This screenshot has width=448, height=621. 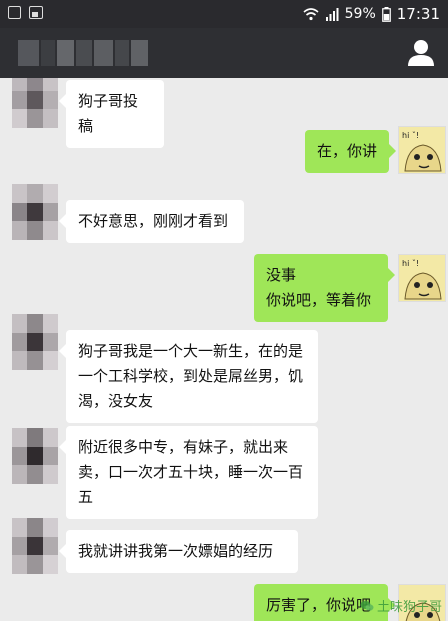 What do you see at coordinates (360, 14) in the screenshot?
I see `battery-percent: 59%` at bounding box center [360, 14].